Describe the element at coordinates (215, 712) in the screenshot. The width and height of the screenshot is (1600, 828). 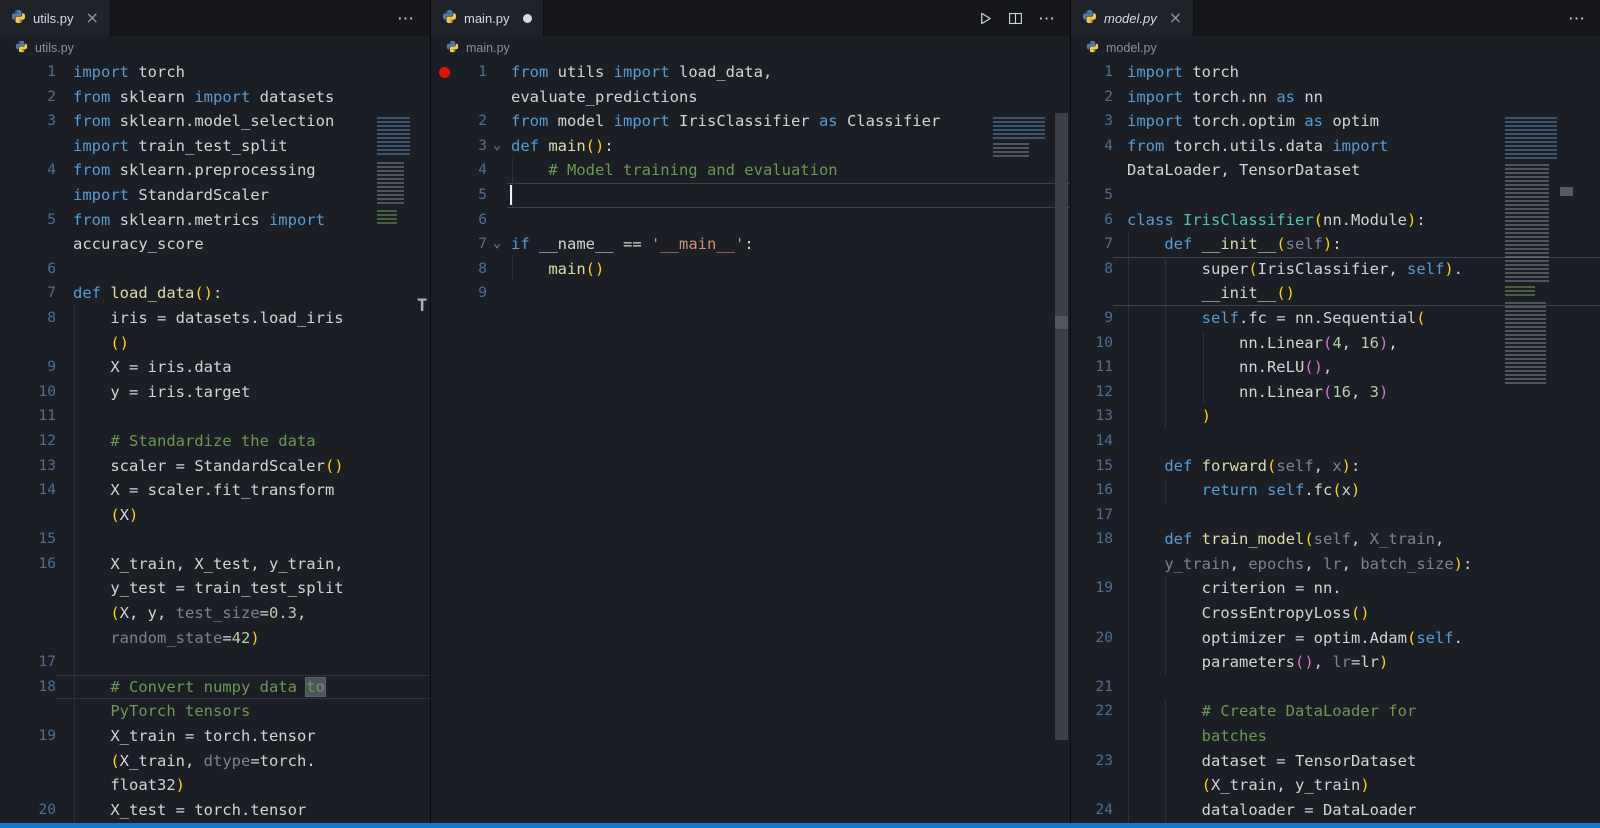
I see `code-line: PyTorch tensors` at that location.